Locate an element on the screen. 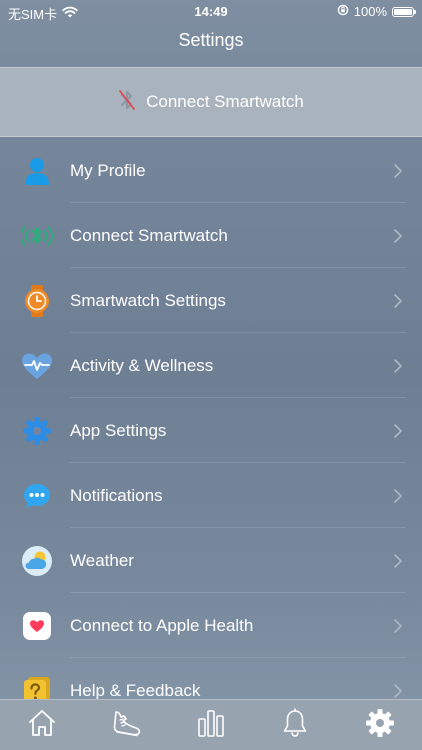 The width and height of the screenshot is (422, 750). orientation-lock-icon is located at coordinates (343, 11).